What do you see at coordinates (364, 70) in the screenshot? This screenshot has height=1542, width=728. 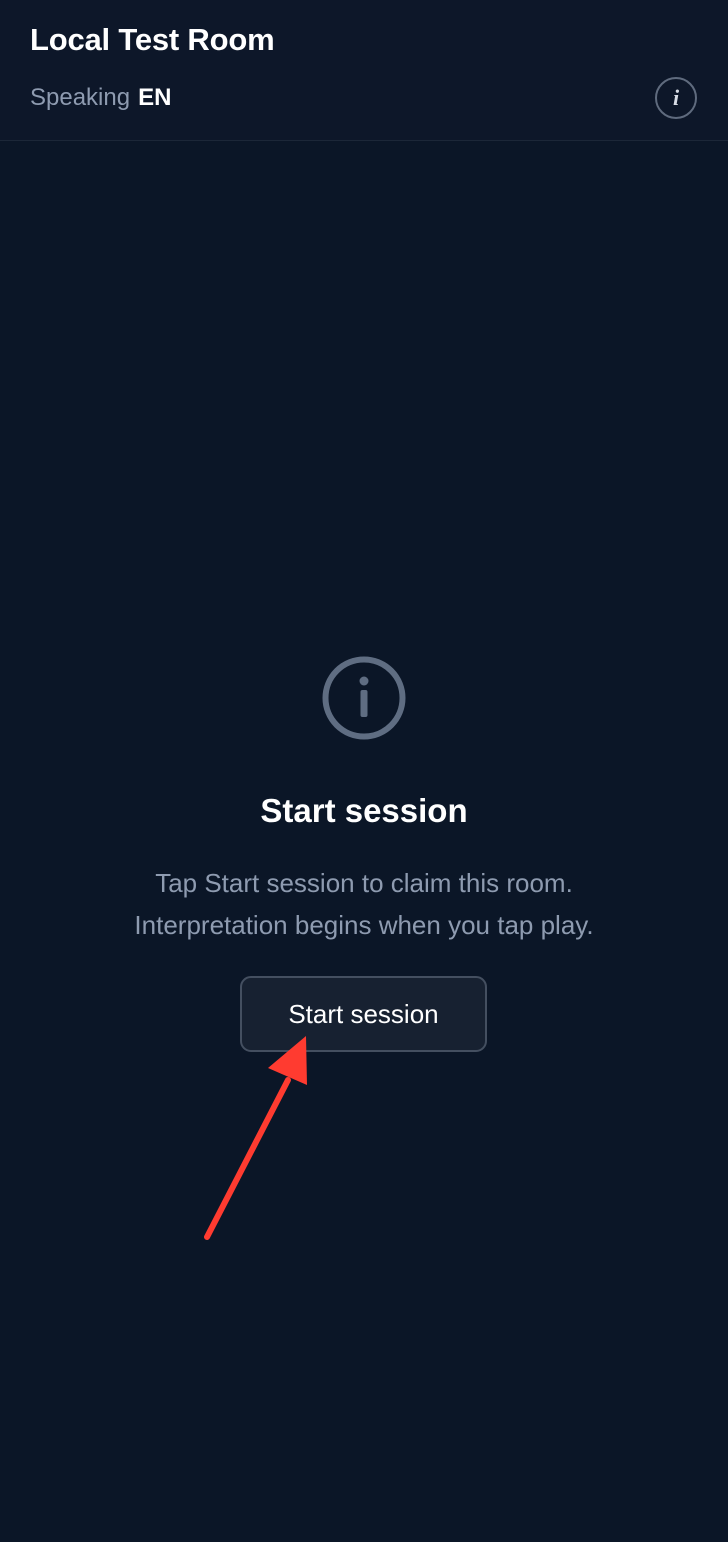 I see `room-header: Local Test Room Speaking EN i` at bounding box center [364, 70].